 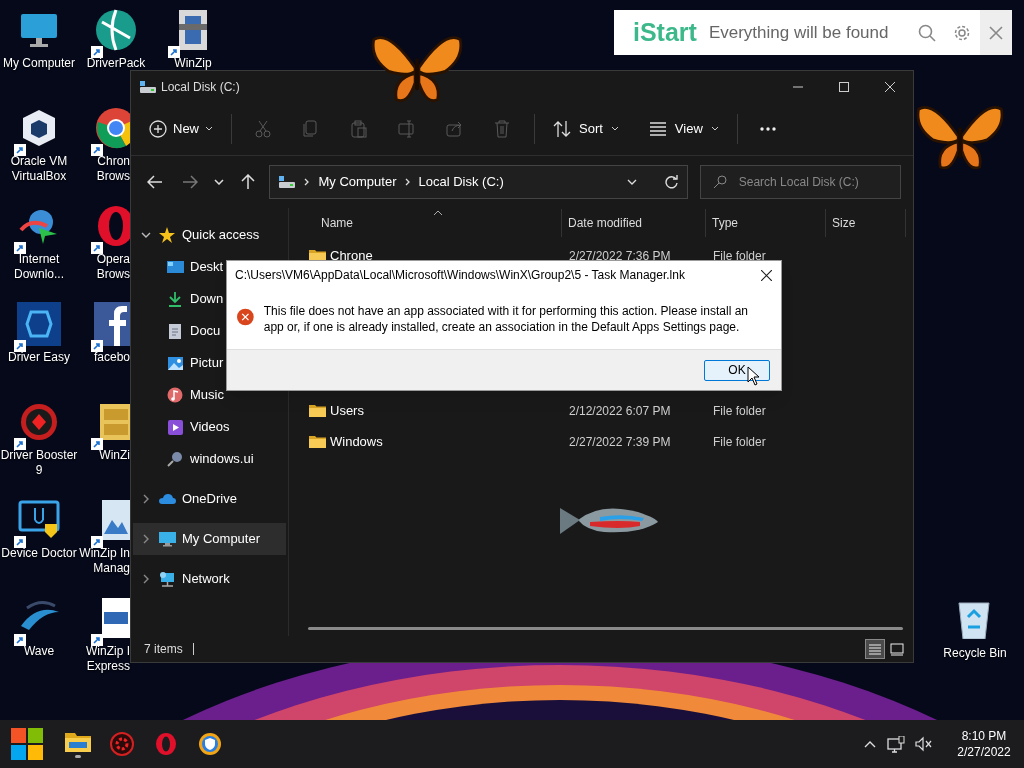 What do you see at coordinates (209, 459) in the screenshot?
I see `sidebar-item: windows.ui` at bounding box center [209, 459].